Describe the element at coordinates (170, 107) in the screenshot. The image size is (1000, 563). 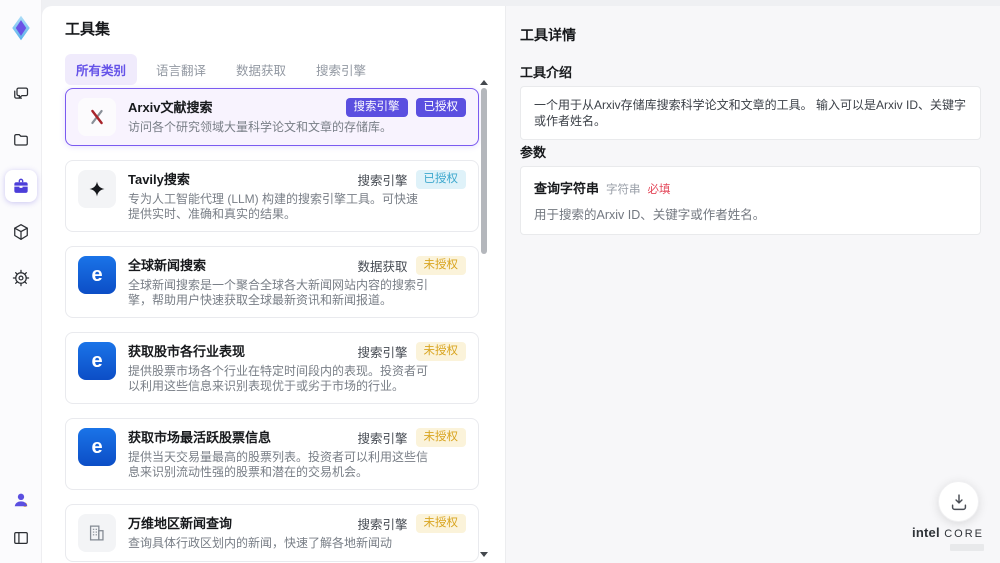
I see `tool-name: Arxiv文献搜索` at that location.